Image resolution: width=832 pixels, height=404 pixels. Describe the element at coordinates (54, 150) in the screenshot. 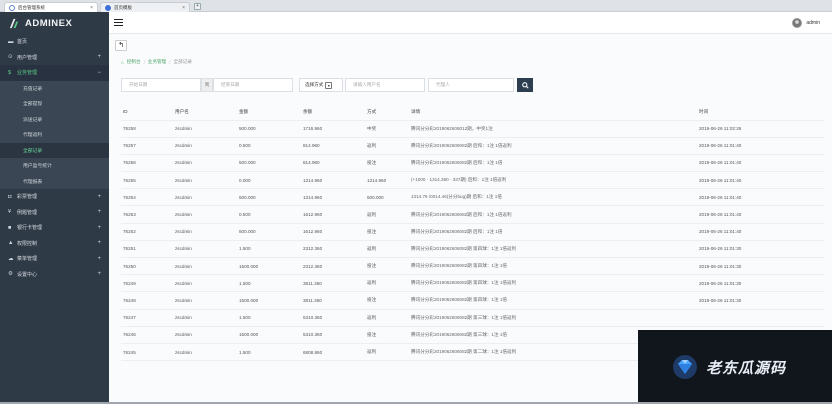

I see `submenu-item-all-records: 全部记录` at that location.